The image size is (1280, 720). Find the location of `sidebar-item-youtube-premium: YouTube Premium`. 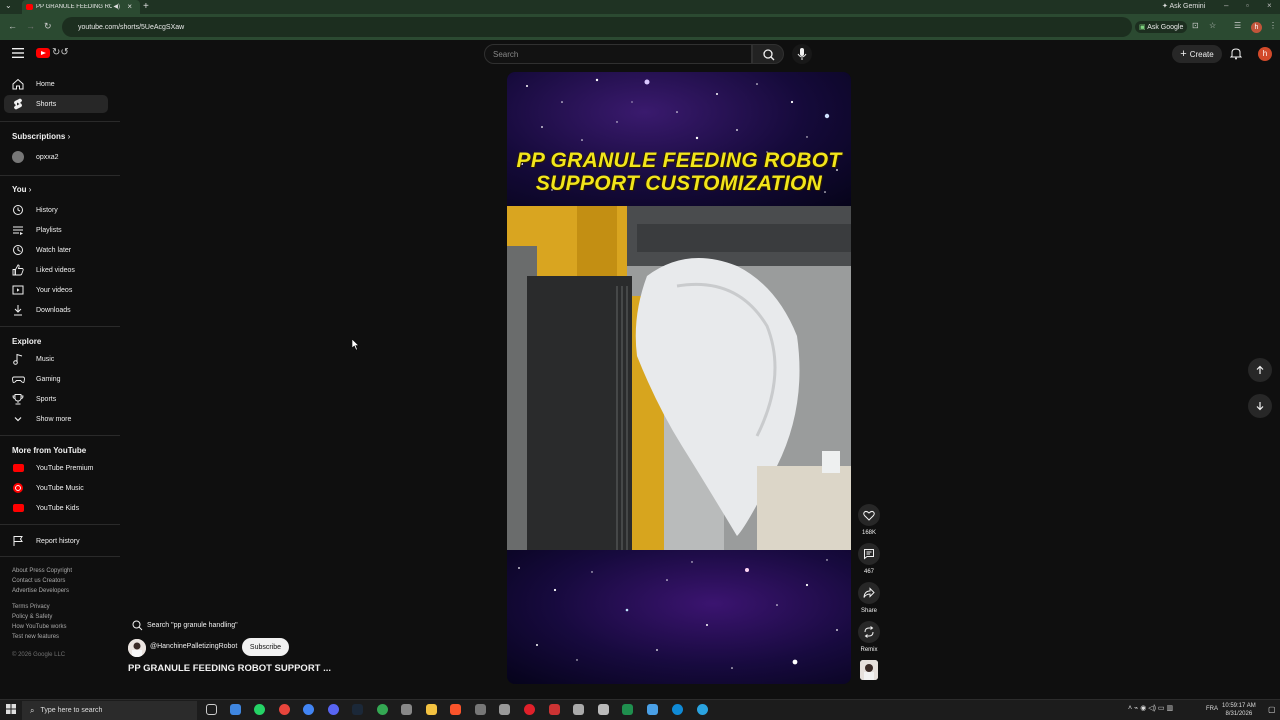

sidebar-item-youtube-premium: YouTube Premium is located at coordinates (56, 468).